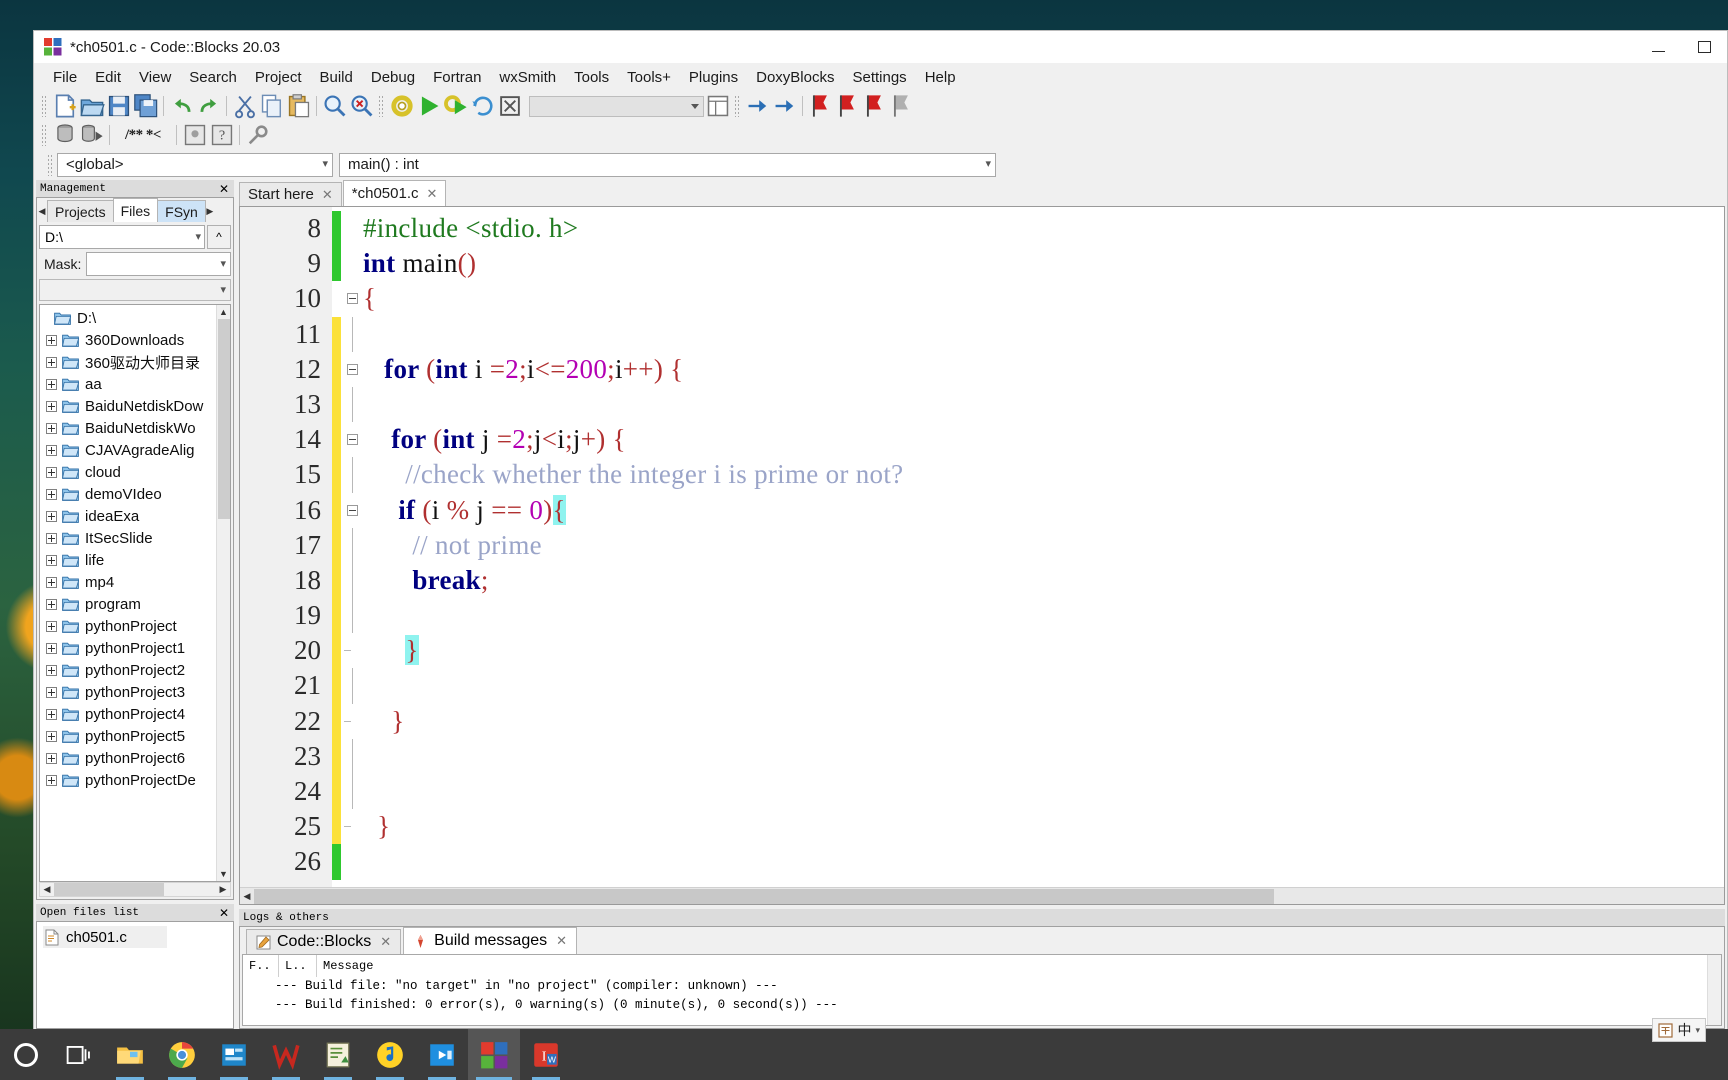 This screenshot has height=1080, width=1728. Describe the element at coordinates (128, 516) in the screenshot. I see `file-tree-row: ideaExa` at that location.